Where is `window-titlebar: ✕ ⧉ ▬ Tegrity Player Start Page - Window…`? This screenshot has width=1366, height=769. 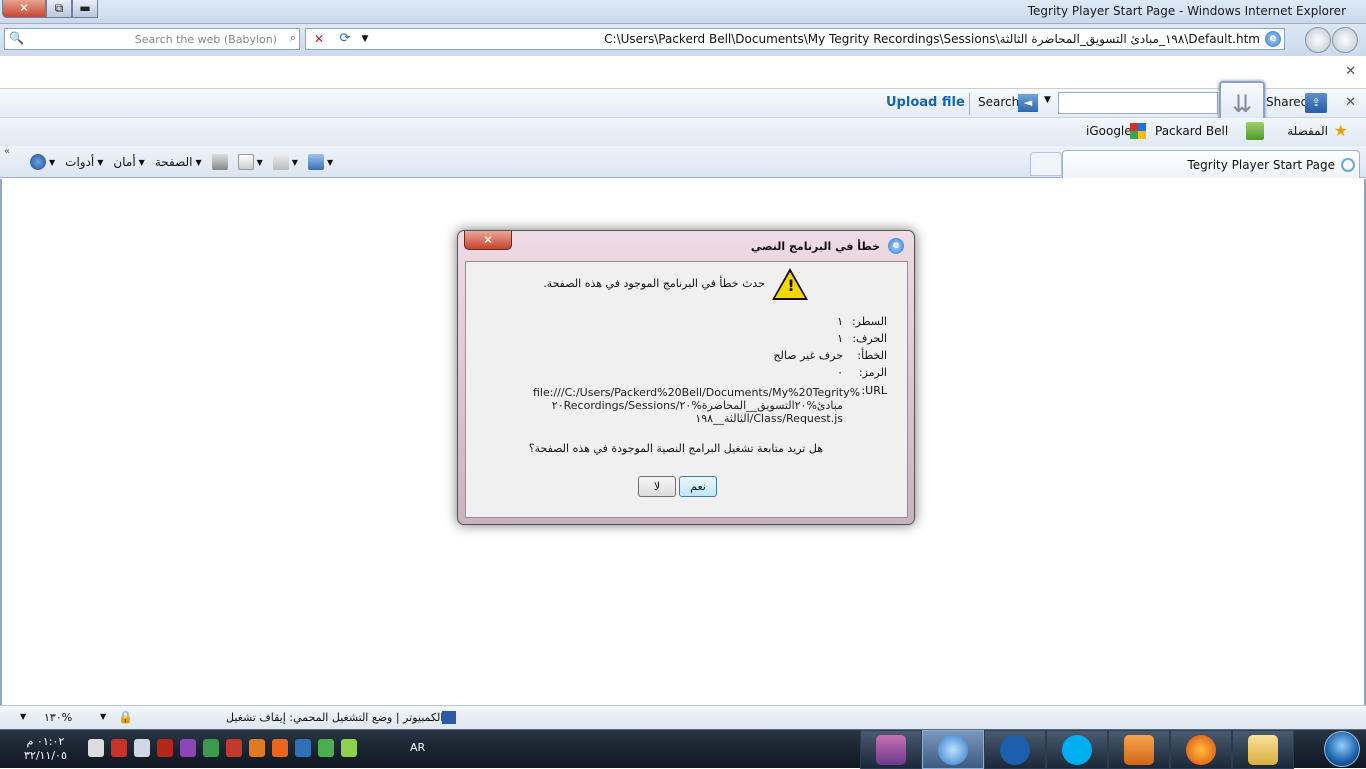 window-titlebar: ✕ ⧉ ▬ Tegrity Player Start Page - Window… is located at coordinates (683, 12).